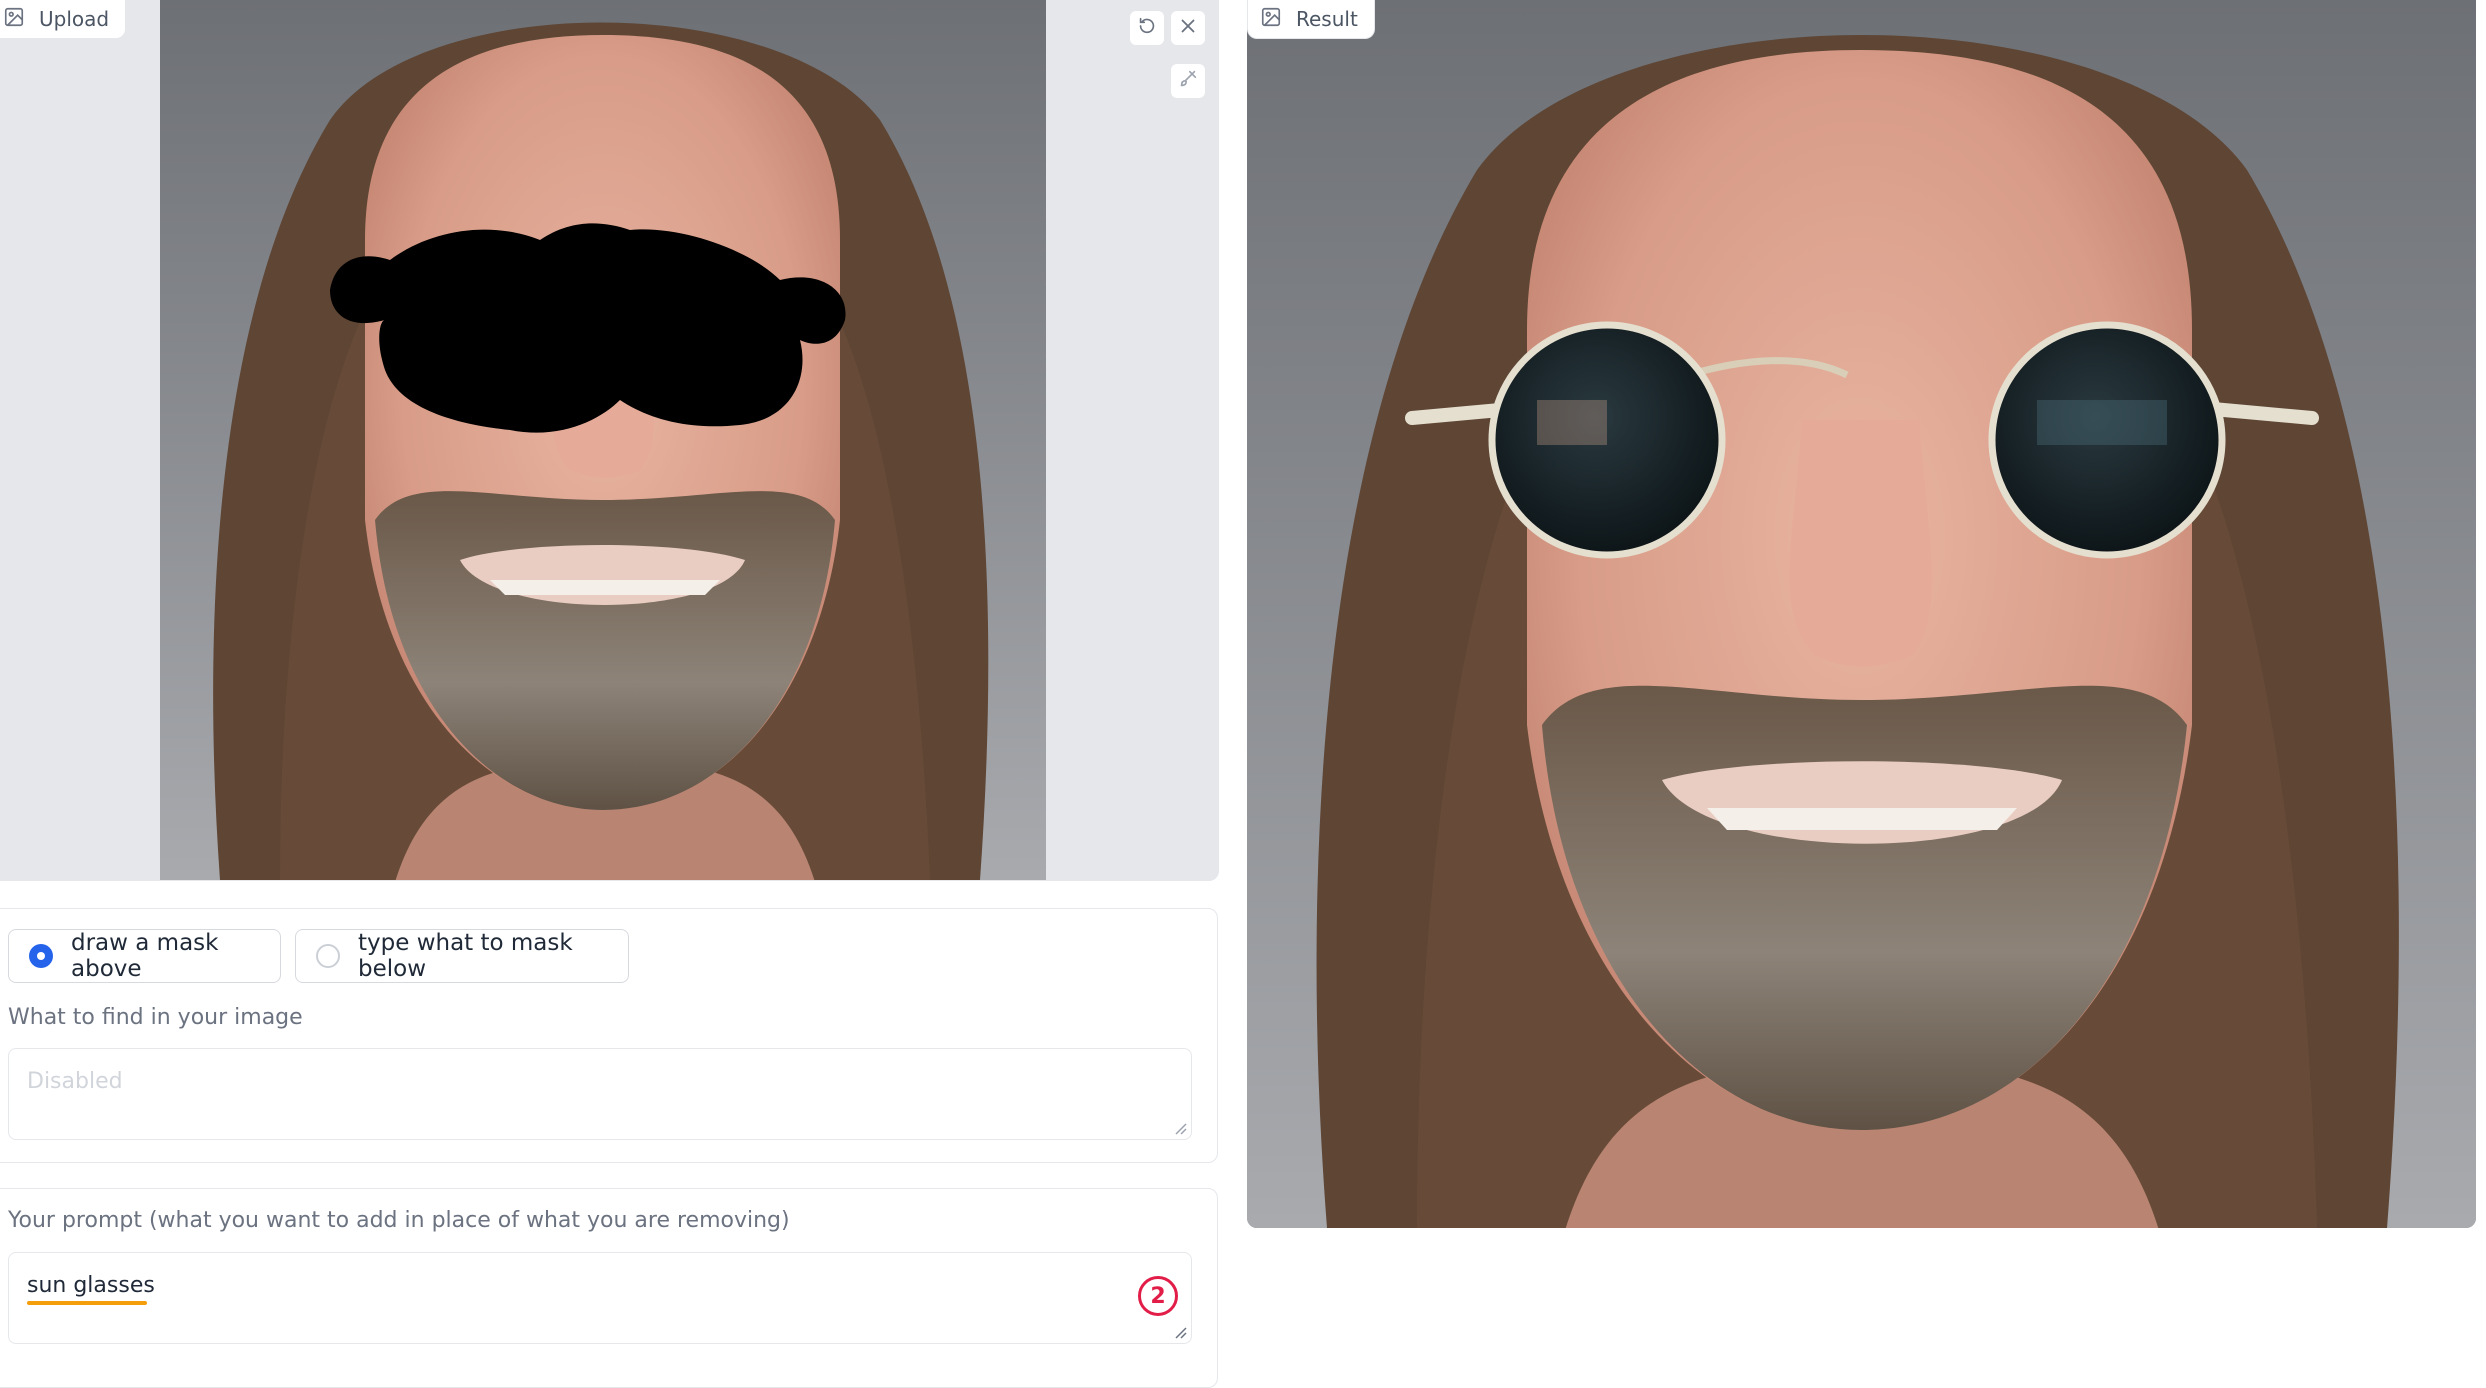 Image resolution: width=2486 pixels, height=1388 pixels. What do you see at coordinates (600, 1094) in the screenshot?
I see `find-input: Disabled` at bounding box center [600, 1094].